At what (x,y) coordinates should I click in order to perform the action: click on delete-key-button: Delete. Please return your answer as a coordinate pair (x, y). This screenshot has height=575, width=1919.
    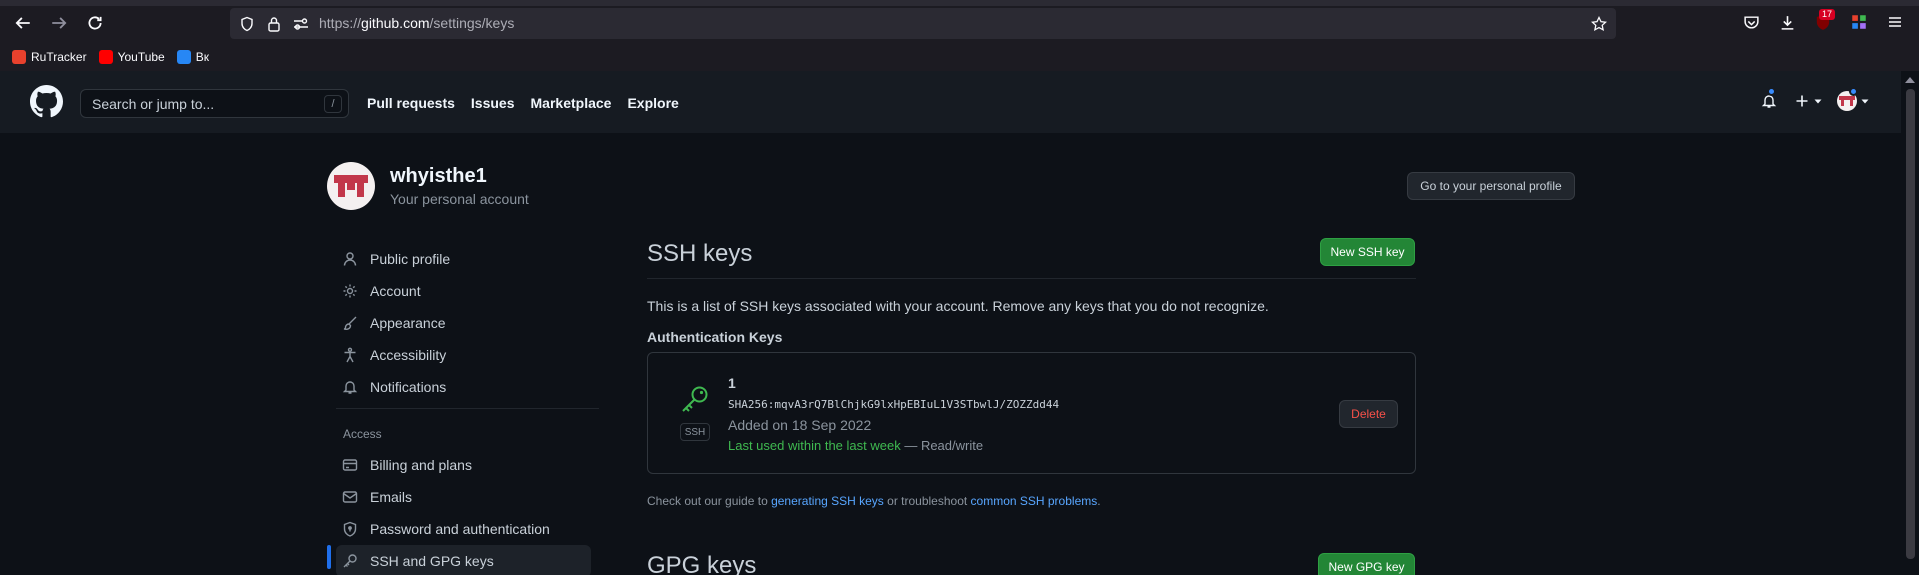
    Looking at the image, I should click on (1368, 414).